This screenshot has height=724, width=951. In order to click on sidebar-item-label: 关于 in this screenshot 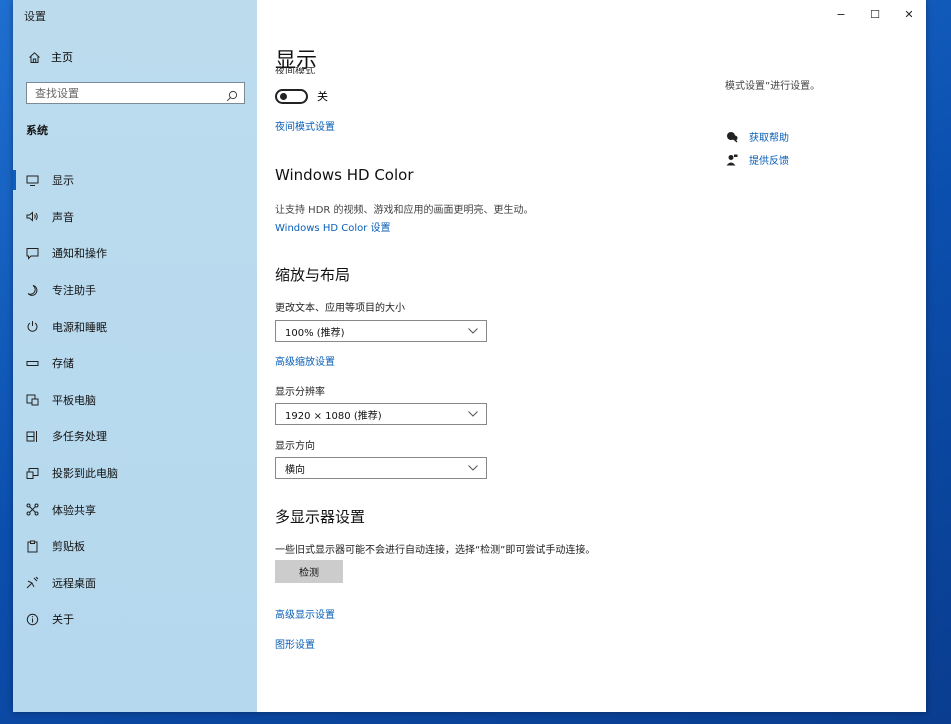, I will do `click(63, 620)`.